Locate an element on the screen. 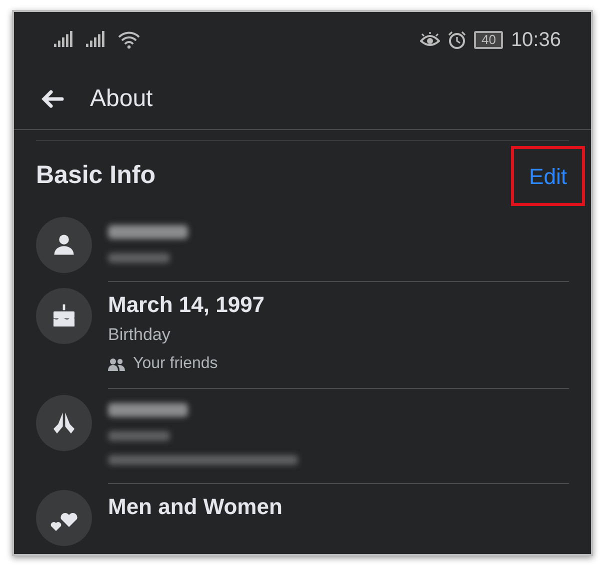 This screenshot has width=605, height=567. edit-link: Edit is located at coordinates (548, 176).